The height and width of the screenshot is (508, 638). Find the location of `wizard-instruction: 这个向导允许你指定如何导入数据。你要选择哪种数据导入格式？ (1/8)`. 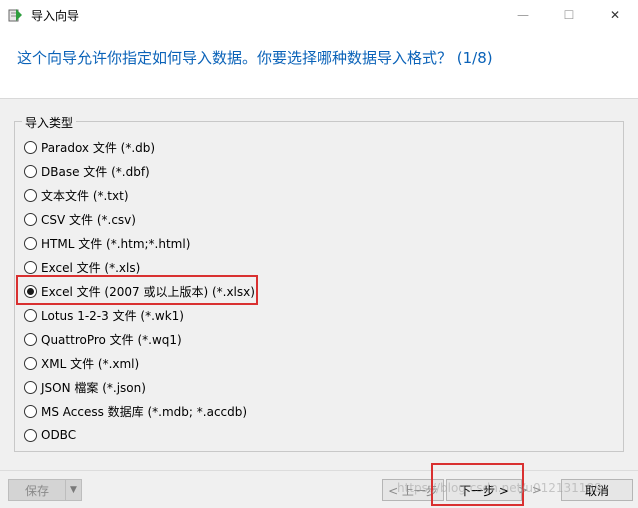

wizard-instruction: 这个向导允许你指定如何导入数据。你要选择哪种数据导入格式？ (1/8) is located at coordinates (255, 58).